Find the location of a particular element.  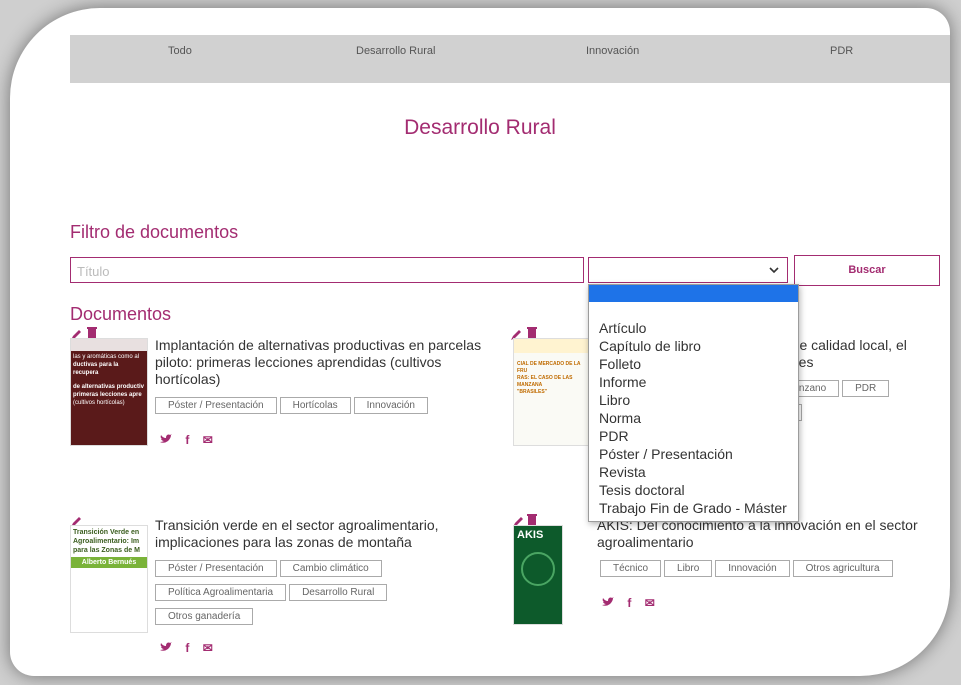

tag: Hortícolas is located at coordinates (315, 405).